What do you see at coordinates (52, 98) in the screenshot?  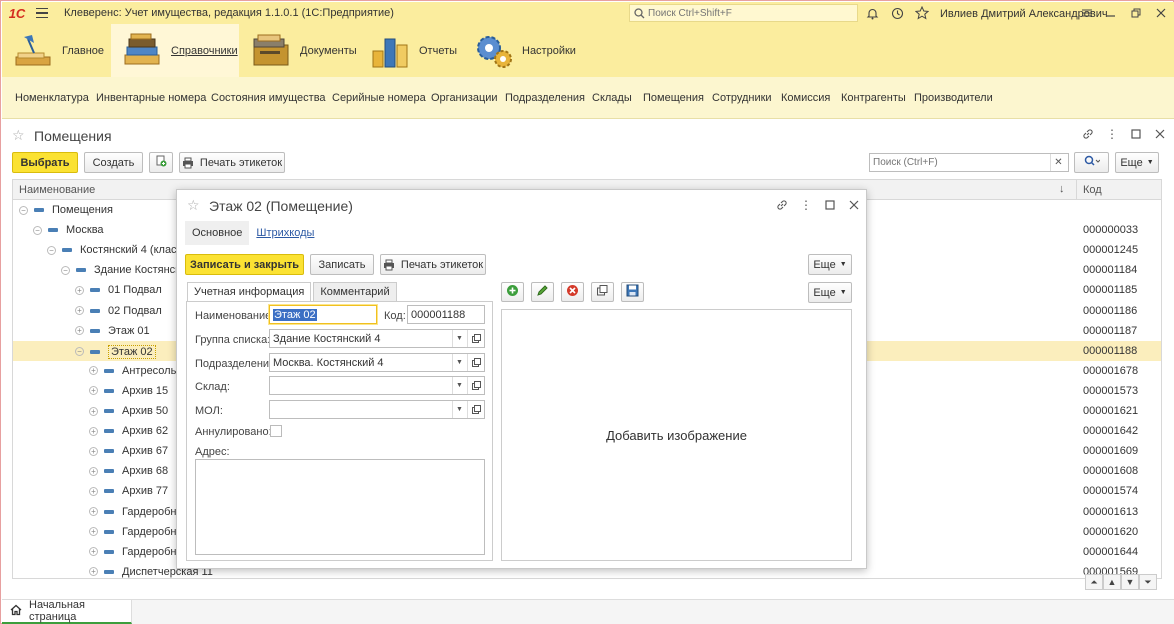 I see `subnav-nomenclature: Номенклатура` at bounding box center [52, 98].